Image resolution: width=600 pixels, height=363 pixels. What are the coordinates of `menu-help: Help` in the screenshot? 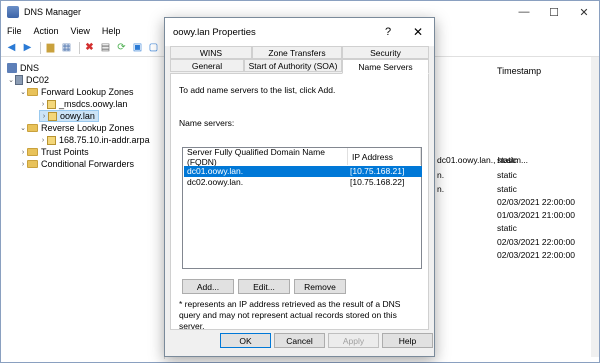 It's located at (111, 31).